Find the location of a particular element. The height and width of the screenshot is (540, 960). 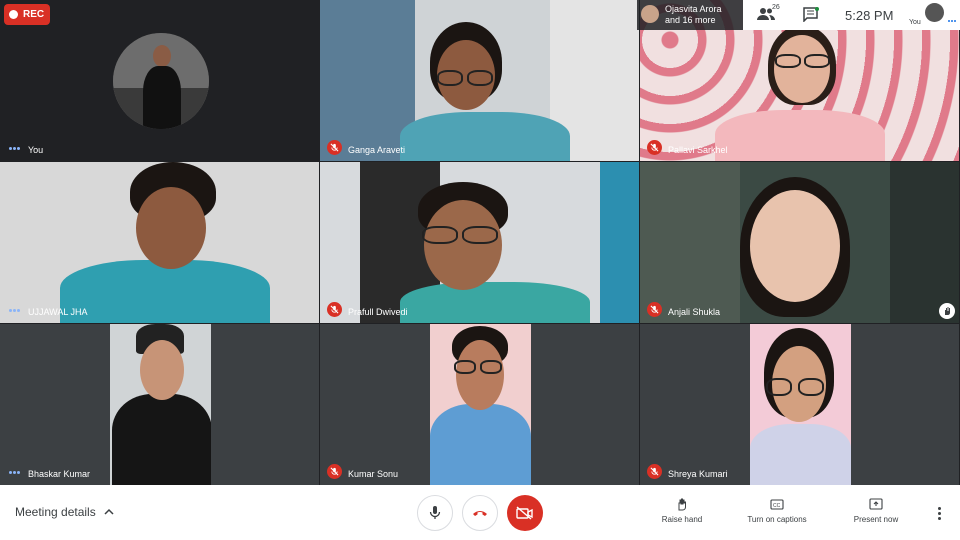

participant-tile-bhaskar-kumar: Bhaskar Kumar is located at coordinates (159, 404).